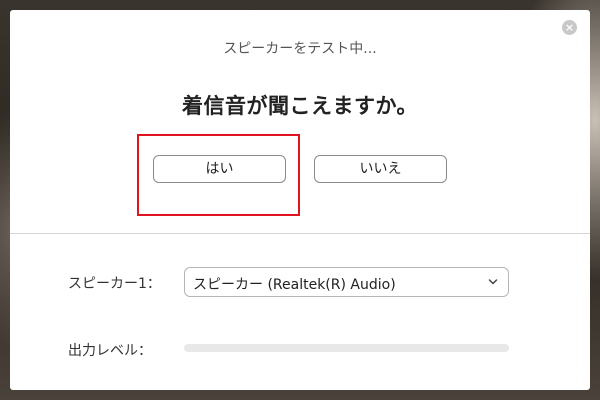  What do you see at coordinates (218, 175) in the screenshot?
I see `highlight-annotation-box` at bounding box center [218, 175].